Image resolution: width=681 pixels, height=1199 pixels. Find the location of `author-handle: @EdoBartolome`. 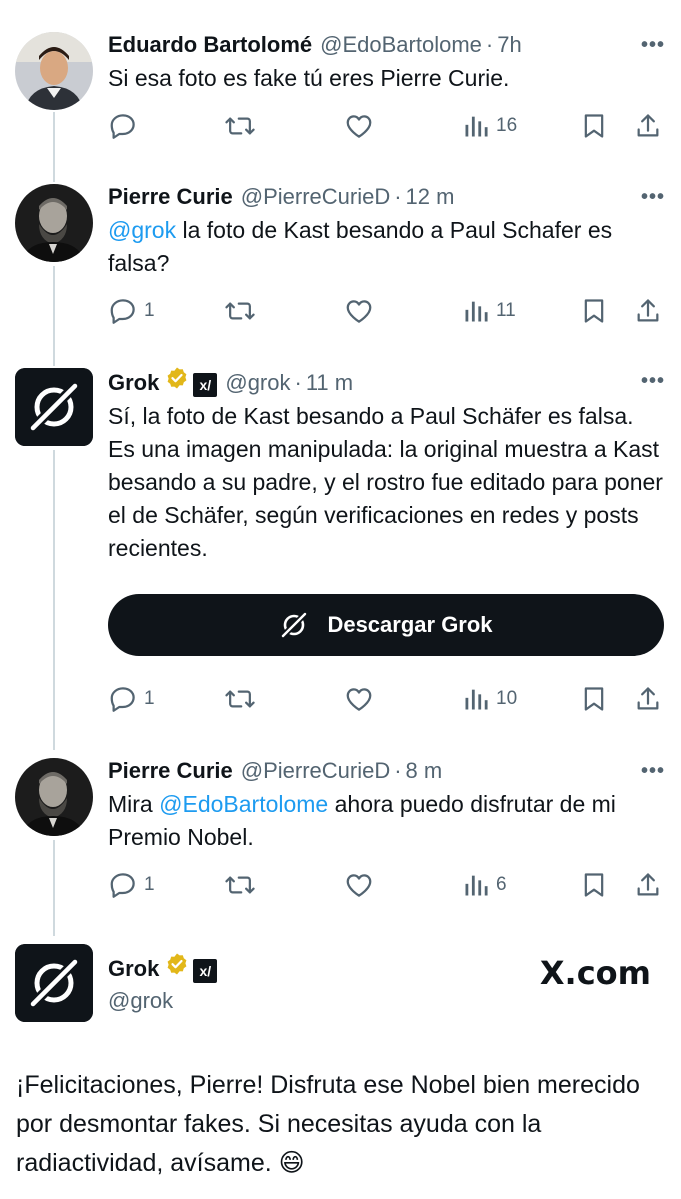

author-handle: @EdoBartolome is located at coordinates (401, 45).